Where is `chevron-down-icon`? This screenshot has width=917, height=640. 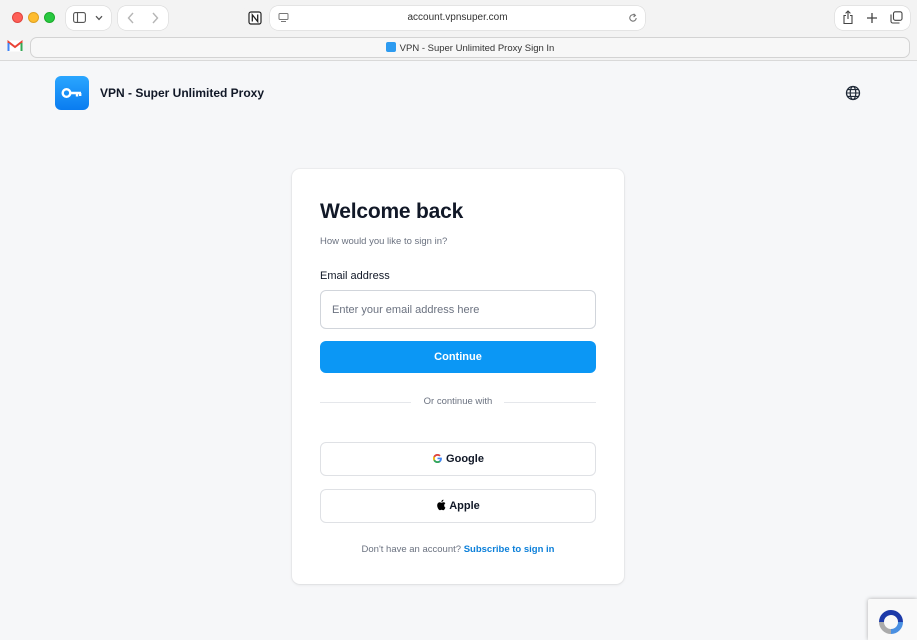 chevron-down-icon is located at coordinates (99, 18).